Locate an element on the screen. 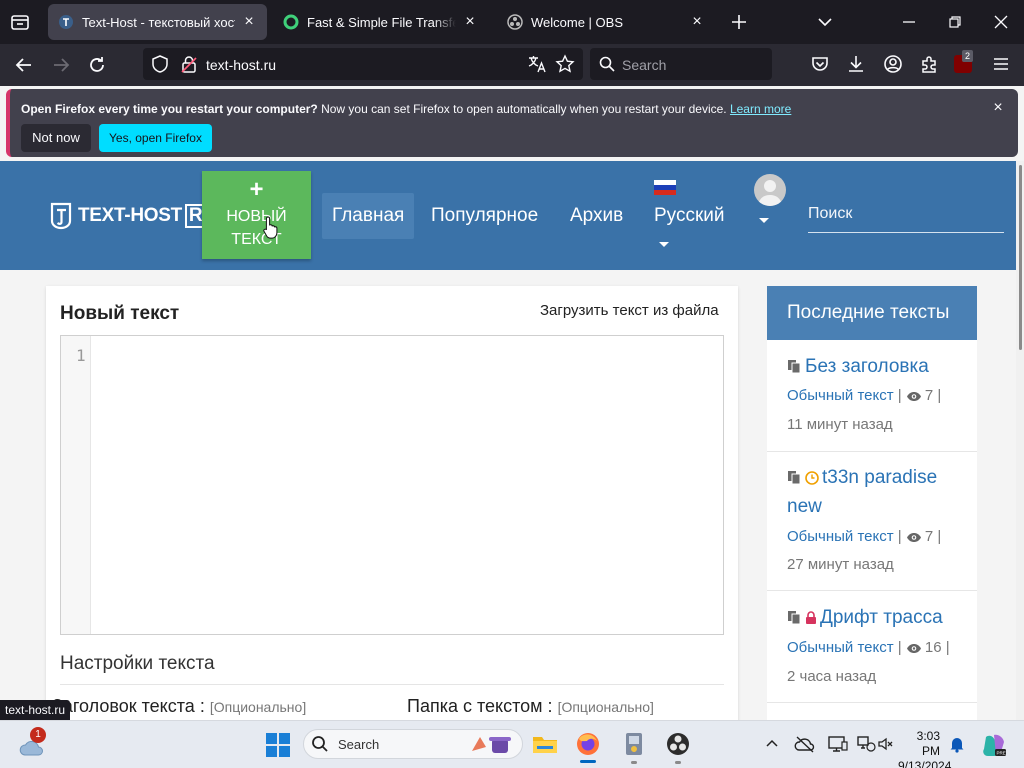 The height and width of the screenshot is (768, 1024). obs-icon is located at coordinates (678, 744).